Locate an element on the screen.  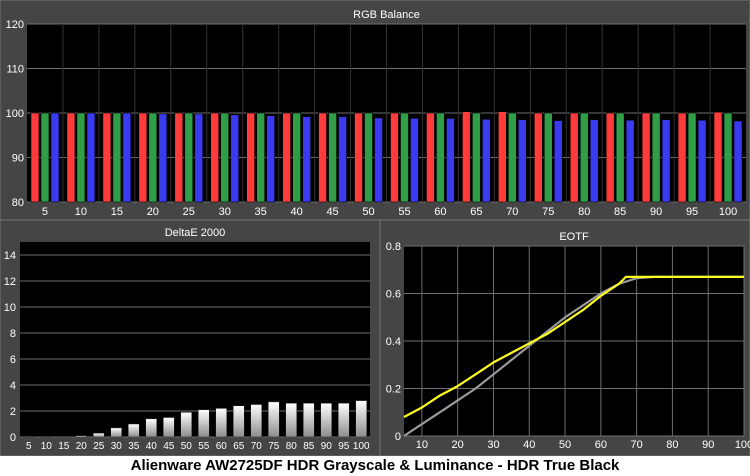
chart-title: EOTF is located at coordinates (574, 237).